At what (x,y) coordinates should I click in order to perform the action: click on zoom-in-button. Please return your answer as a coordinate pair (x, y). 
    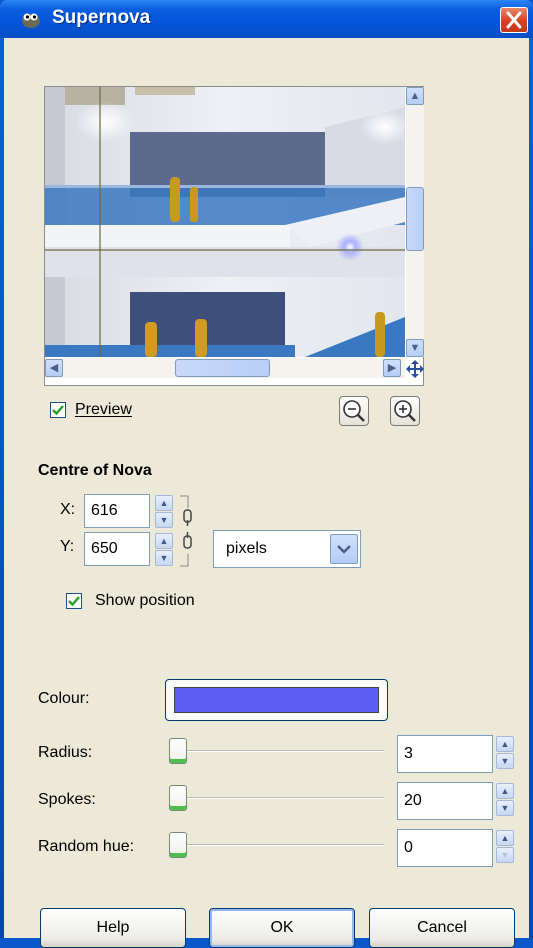
    Looking at the image, I should click on (405, 411).